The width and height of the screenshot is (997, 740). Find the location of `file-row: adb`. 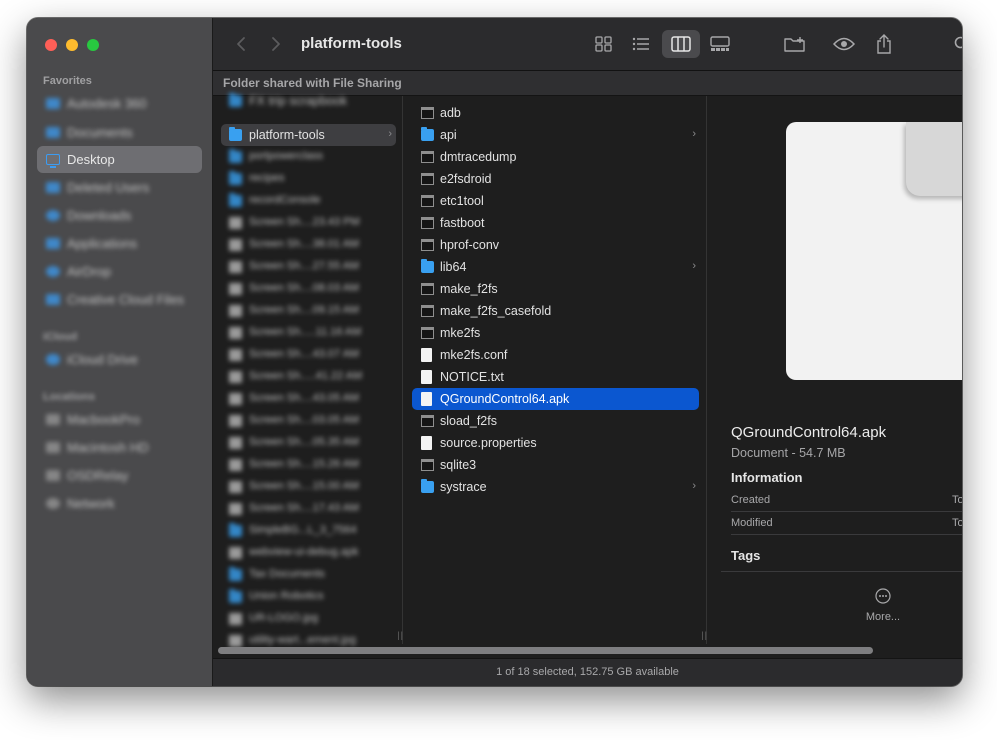

file-row: adb is located at coordinates (554, 113).